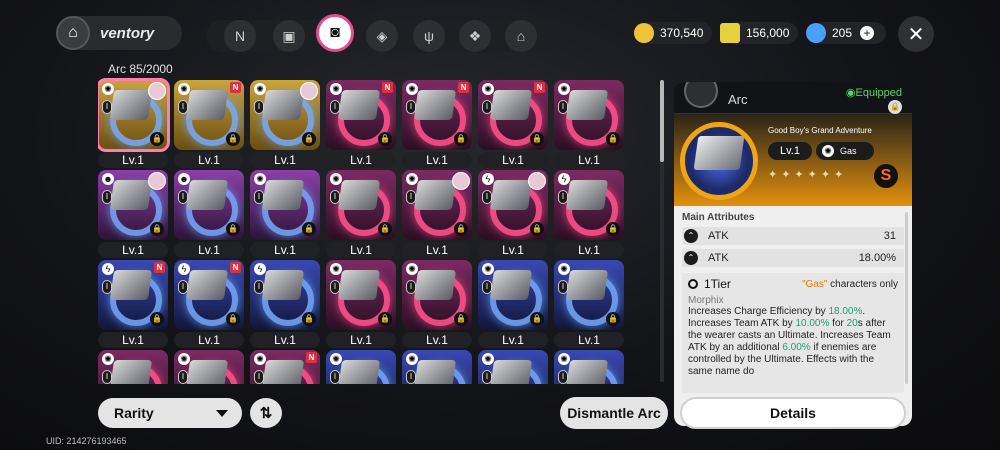 The height and width of the screenshot is (450, 1000). What do you see at coordinates (289, 36) in the screenshot?
I see `tab-backpack: ▣` at bounding box center [289, 36].